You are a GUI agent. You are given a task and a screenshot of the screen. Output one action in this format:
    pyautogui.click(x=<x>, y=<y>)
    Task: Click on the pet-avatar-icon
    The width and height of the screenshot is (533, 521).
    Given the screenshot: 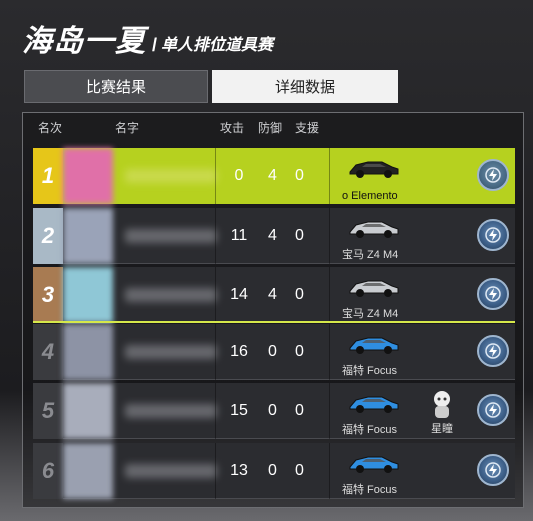 What is the action you would take?
    pyautogui.click(x=442, y=404)
    